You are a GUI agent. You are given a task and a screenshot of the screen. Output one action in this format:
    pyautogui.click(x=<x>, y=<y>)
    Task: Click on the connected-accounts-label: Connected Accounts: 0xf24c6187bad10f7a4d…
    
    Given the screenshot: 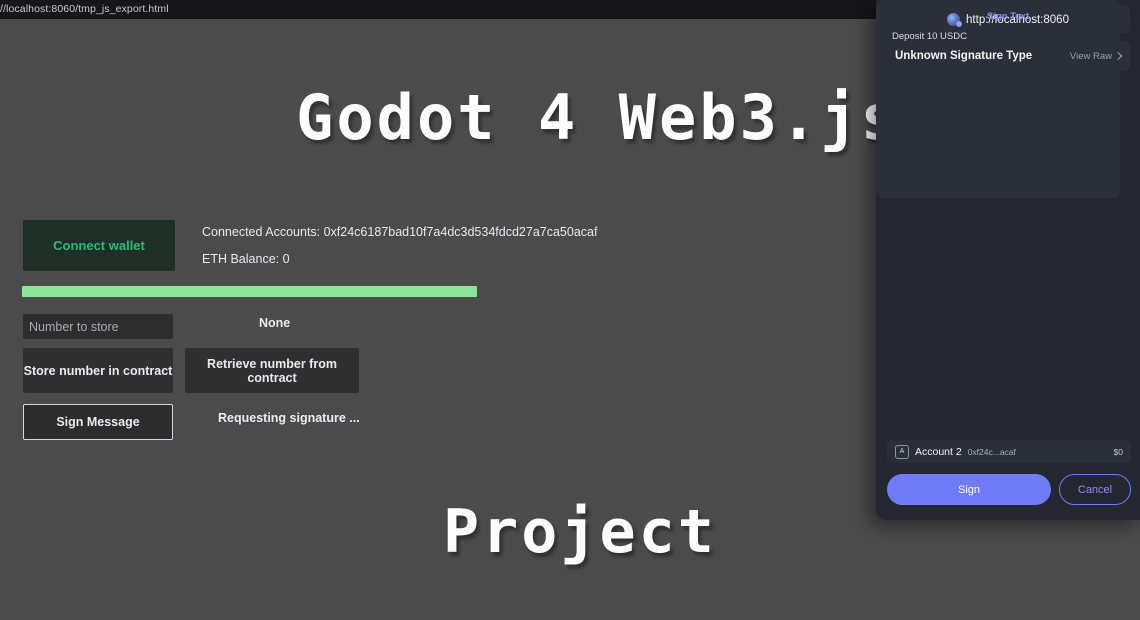 What is the action you would take?
    pyautogui.click(x=400, y=232)
    